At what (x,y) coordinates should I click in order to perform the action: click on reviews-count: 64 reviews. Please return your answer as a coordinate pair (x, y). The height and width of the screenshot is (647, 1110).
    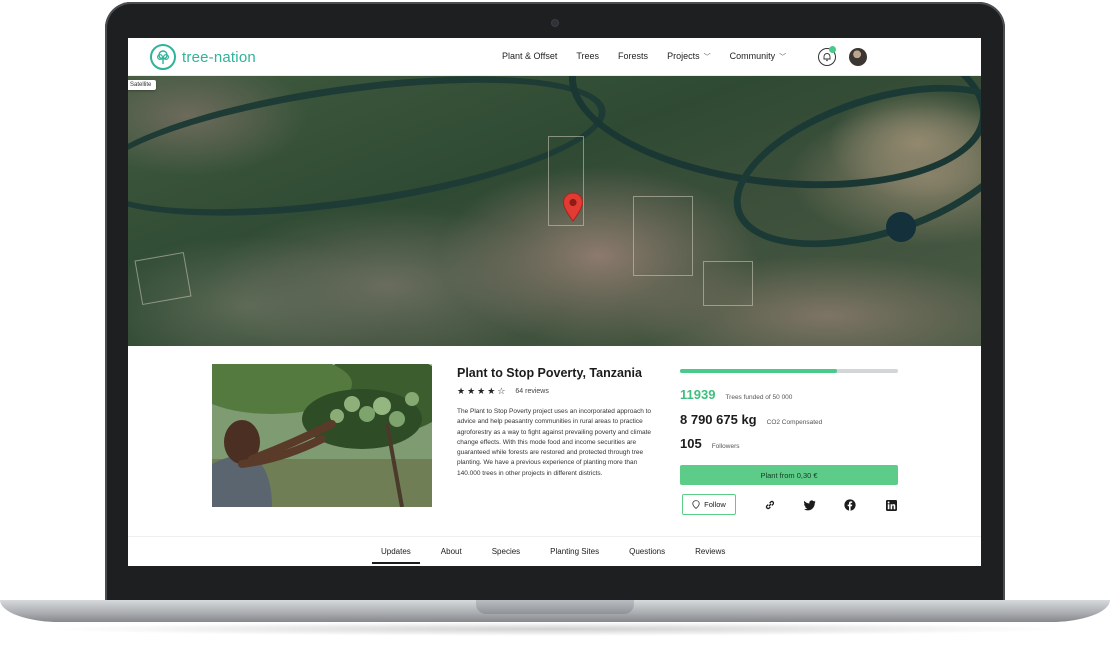
    Looking at the image, I should click on (531, 391).